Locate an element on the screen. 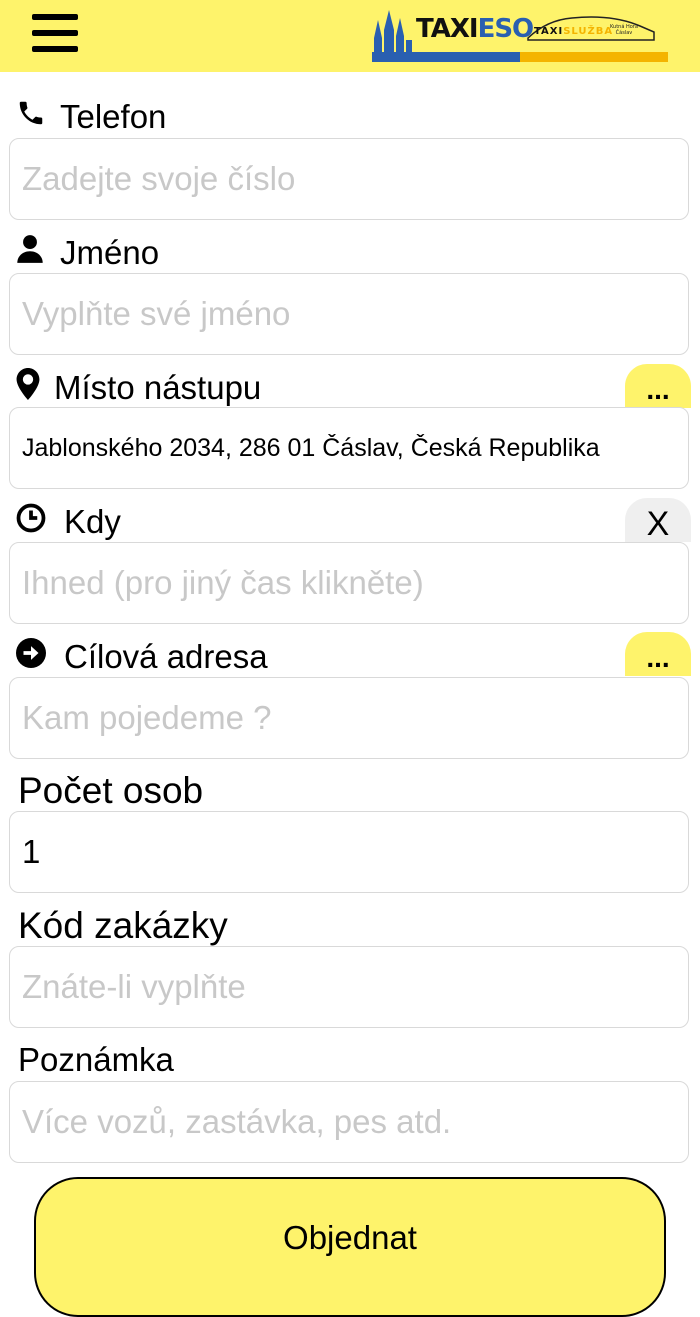 Image resolution: width=700 pixels, height=1317 pixels. top-bar: TAXIESO TAXISLUŽBA Kutná Hora Čáslav is located at coordinates (350, 36).